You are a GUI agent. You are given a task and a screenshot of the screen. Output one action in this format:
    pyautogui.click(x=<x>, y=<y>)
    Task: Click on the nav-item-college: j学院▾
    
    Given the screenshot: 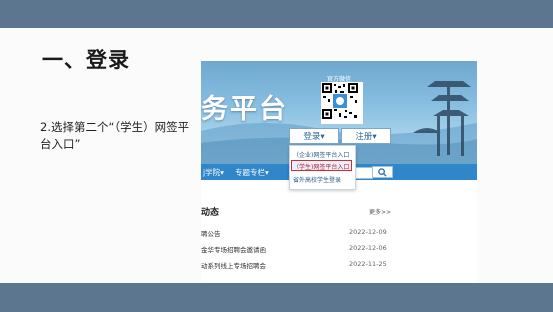 What is the action you would take?
    pyautogui.click(x=213, y=172)
    